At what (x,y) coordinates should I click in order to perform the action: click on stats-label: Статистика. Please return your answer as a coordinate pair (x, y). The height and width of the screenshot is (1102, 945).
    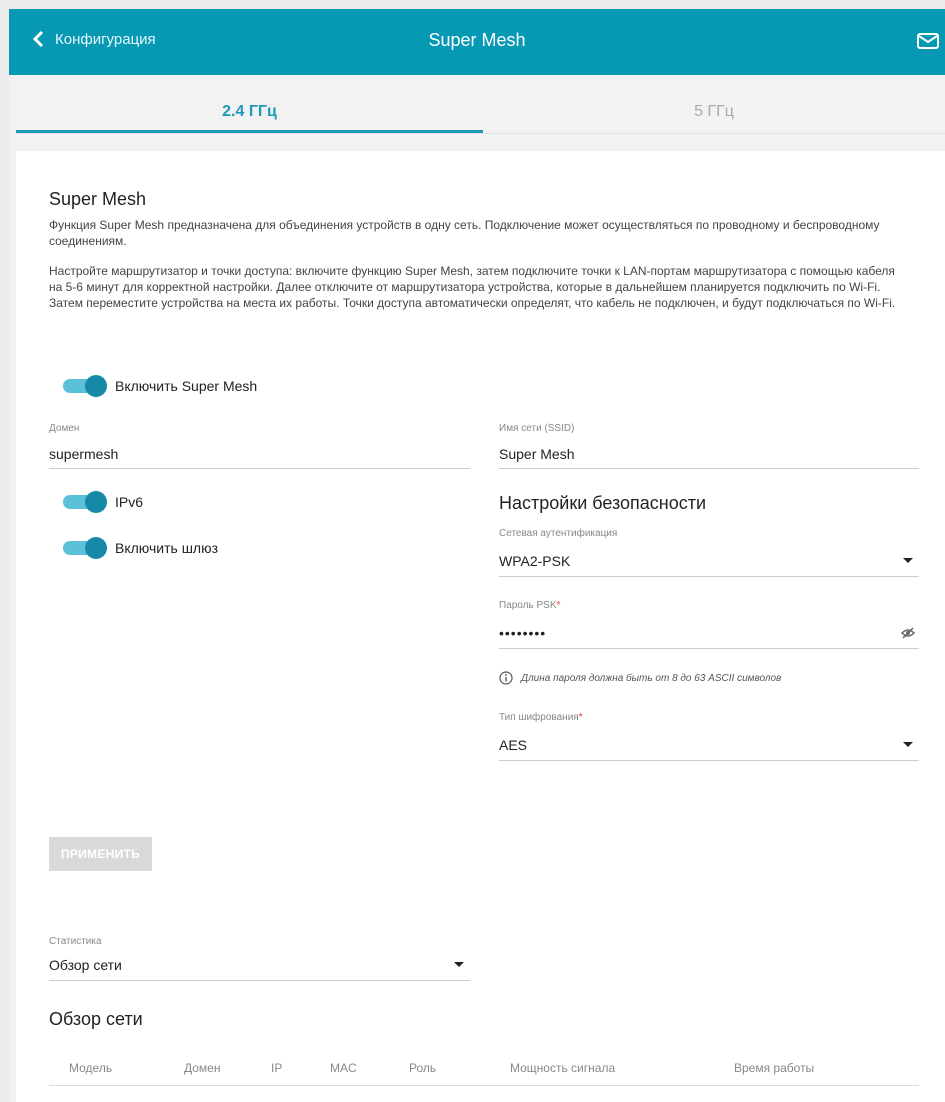
    Looking at the image, I should click on (75, 941).